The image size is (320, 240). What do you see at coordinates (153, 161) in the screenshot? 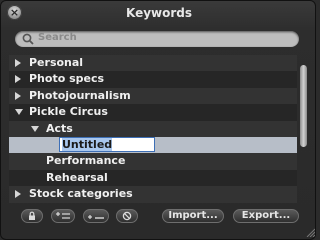
I see `list-item: Performance` at bounding box center [153, 161].